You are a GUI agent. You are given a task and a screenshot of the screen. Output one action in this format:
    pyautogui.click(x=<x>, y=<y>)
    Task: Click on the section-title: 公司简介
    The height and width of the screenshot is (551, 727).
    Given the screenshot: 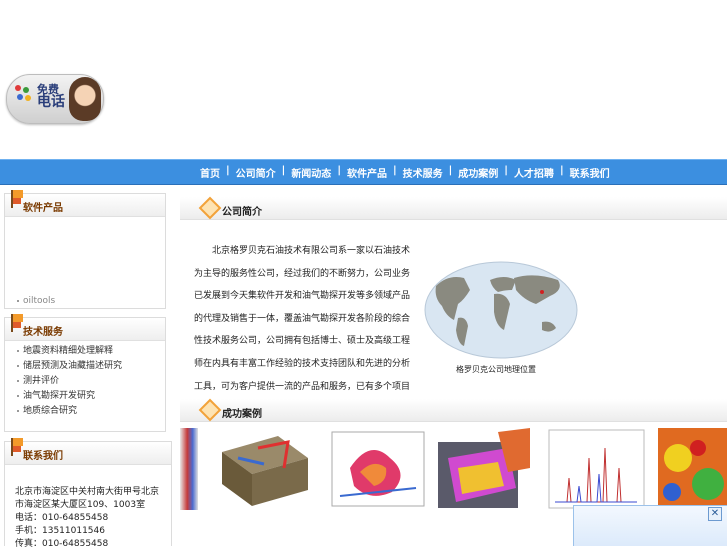 What is the action you would take?
    pyautogui.click(x=242, y=212)
    